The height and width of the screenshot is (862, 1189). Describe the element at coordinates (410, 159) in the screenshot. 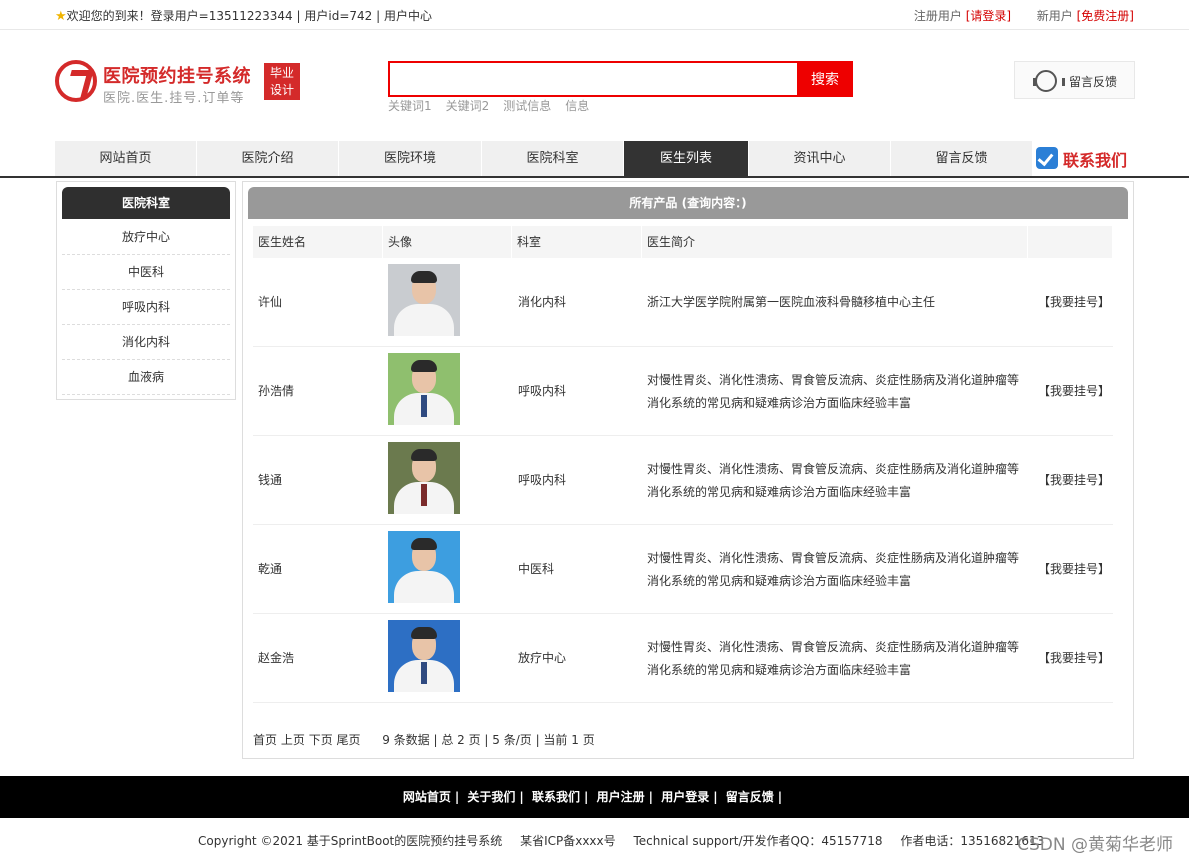

I see `nav-item-hospital-environment: 医院环境` at that location.